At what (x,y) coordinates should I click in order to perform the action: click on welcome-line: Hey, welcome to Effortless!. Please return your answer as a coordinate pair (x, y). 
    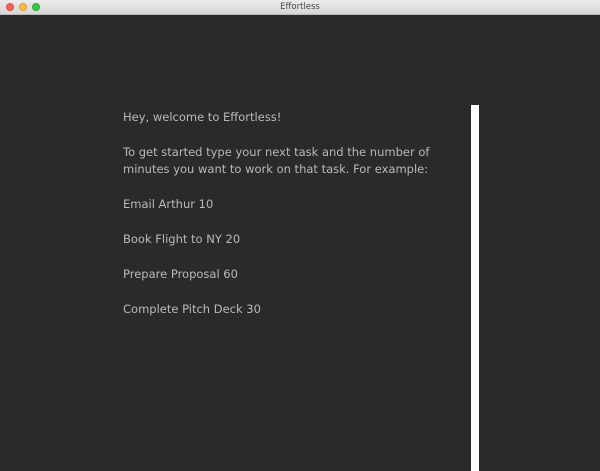
    Looking at the image, I should click on (202, 117).